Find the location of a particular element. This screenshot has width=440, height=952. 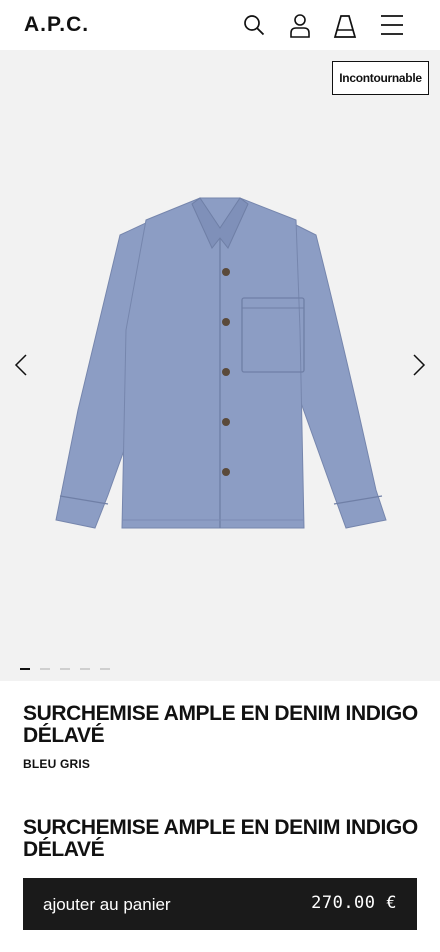

add-to-cart-button: ajouter au panier 270.00 € is located at coordinates (220, 904).